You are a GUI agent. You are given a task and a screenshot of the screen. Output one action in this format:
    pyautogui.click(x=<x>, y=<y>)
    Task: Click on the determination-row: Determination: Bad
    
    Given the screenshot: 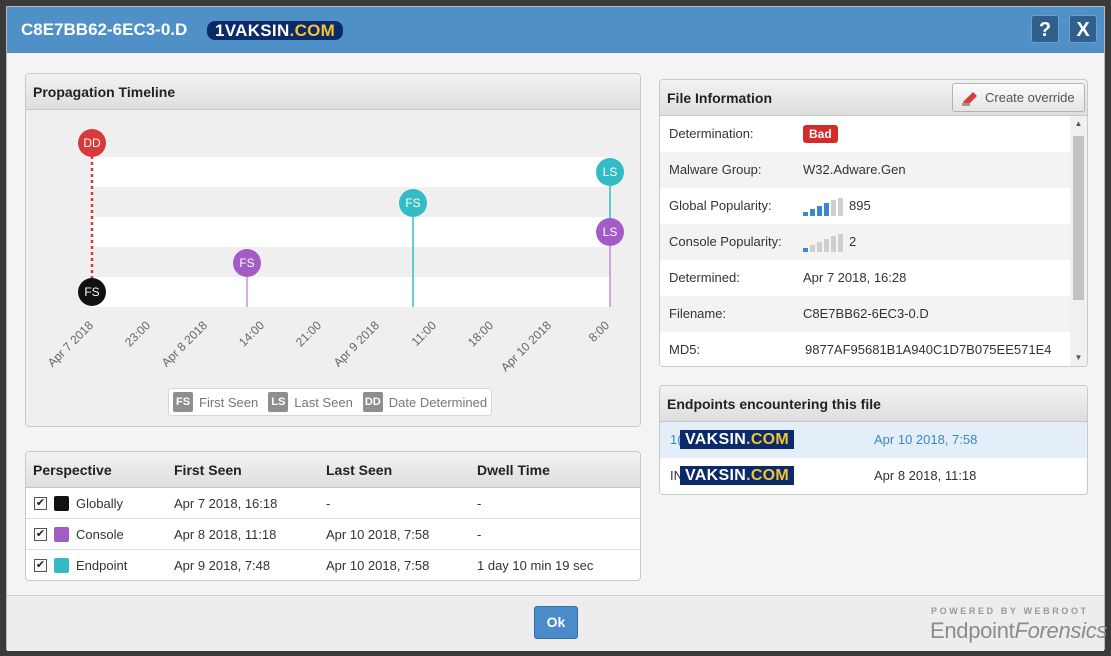 What is the action you would take?
    pyautogui.click(x=865, y=134)
    